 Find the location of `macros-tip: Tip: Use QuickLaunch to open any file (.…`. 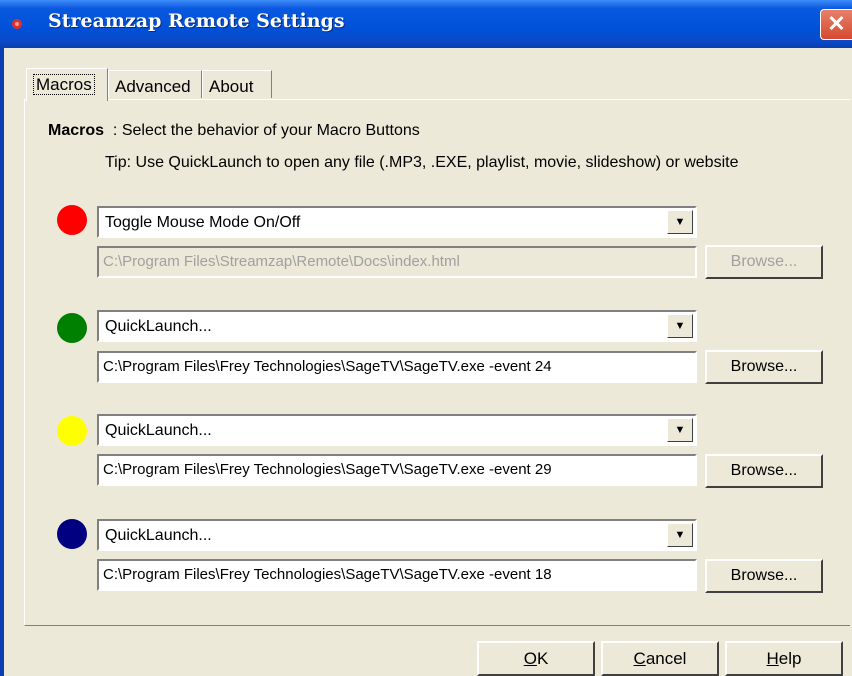

macros-tip: Tip: Use QuickLaunch to open any file (.… is located at coordinates (422, 162).